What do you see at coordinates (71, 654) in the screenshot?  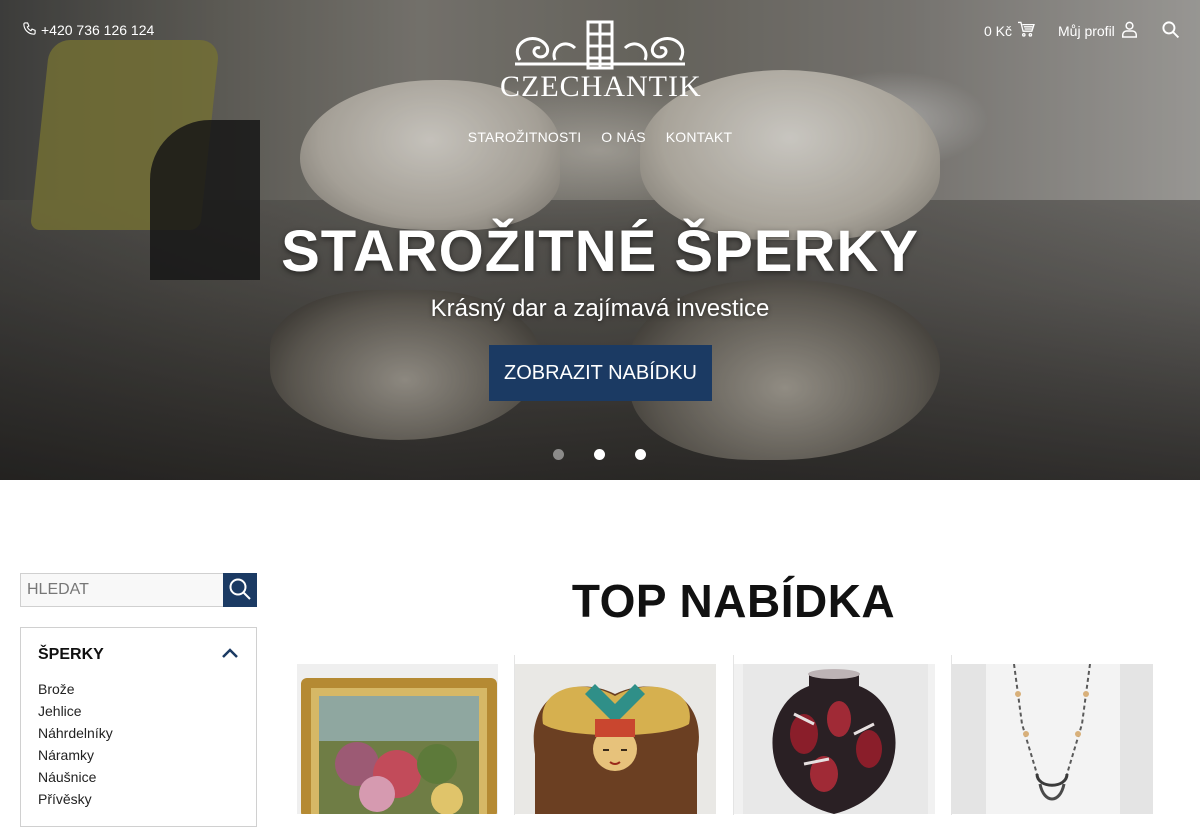 I see `category-title: ŠPERKY` at bounding box center [71, 654].